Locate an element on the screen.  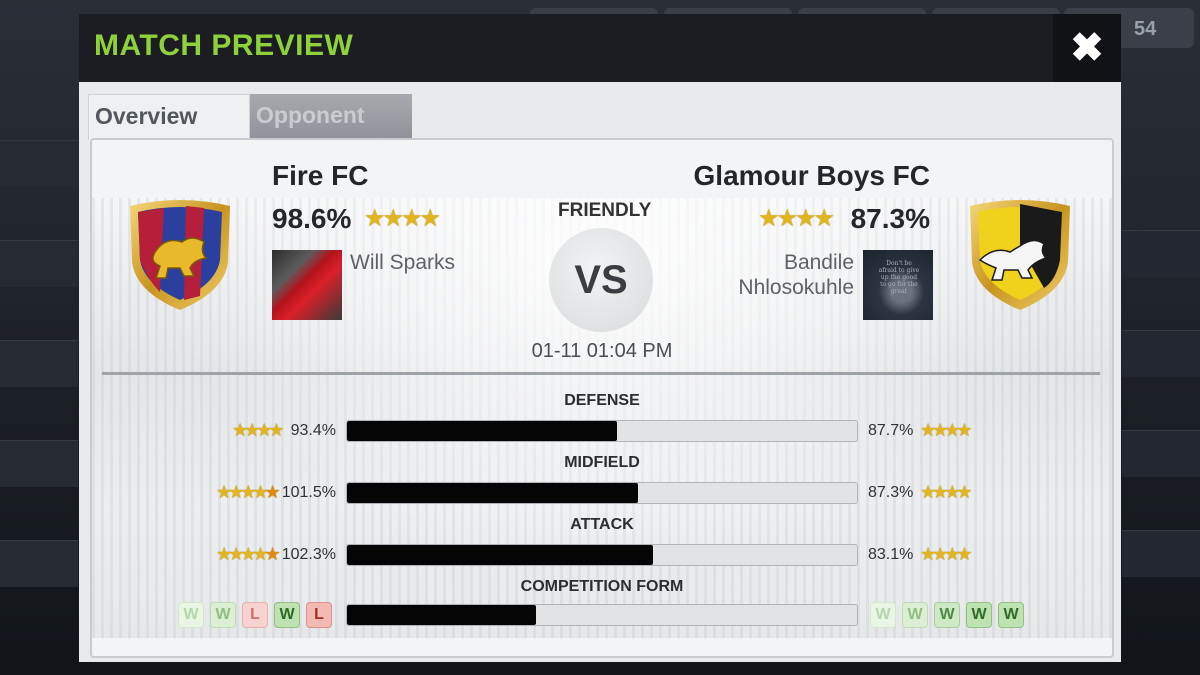
home-attack-stars-icon: ★★★★★ is located at coordinates (248, 554).